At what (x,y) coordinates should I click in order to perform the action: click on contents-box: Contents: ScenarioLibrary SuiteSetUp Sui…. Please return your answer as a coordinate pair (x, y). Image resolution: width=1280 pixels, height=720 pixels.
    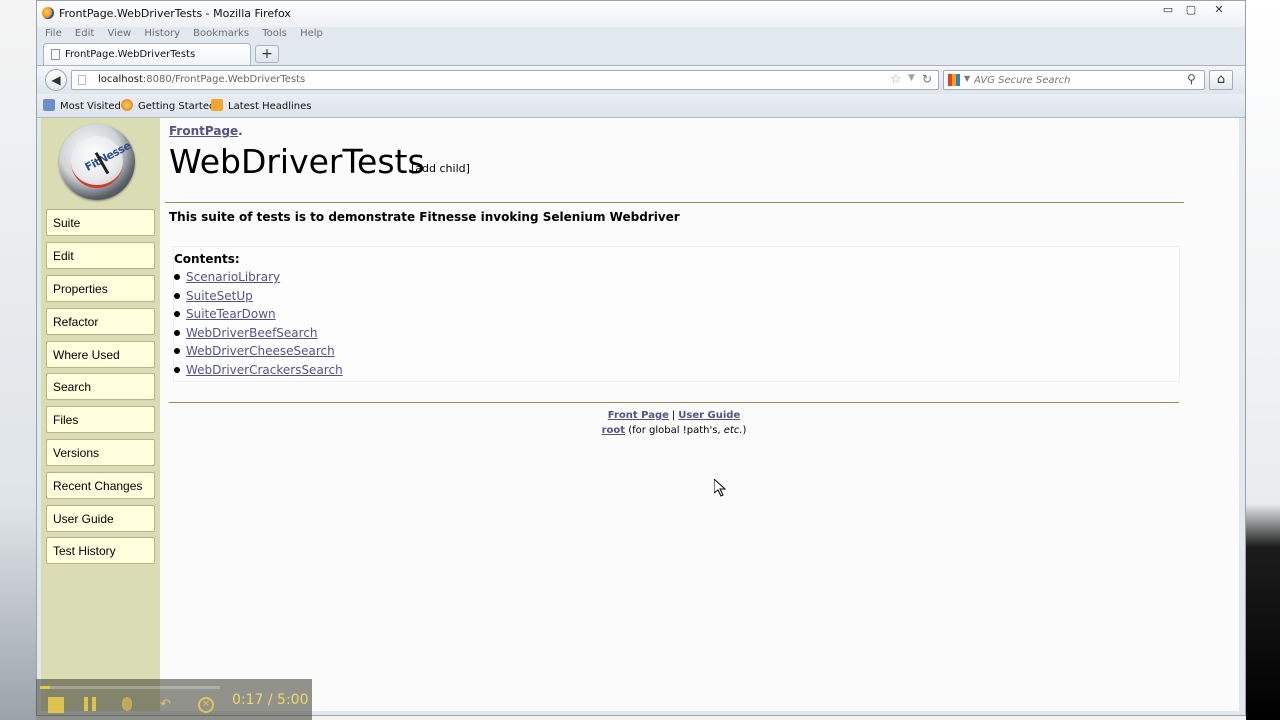
    Looking at the image, I should click on (676, 314).